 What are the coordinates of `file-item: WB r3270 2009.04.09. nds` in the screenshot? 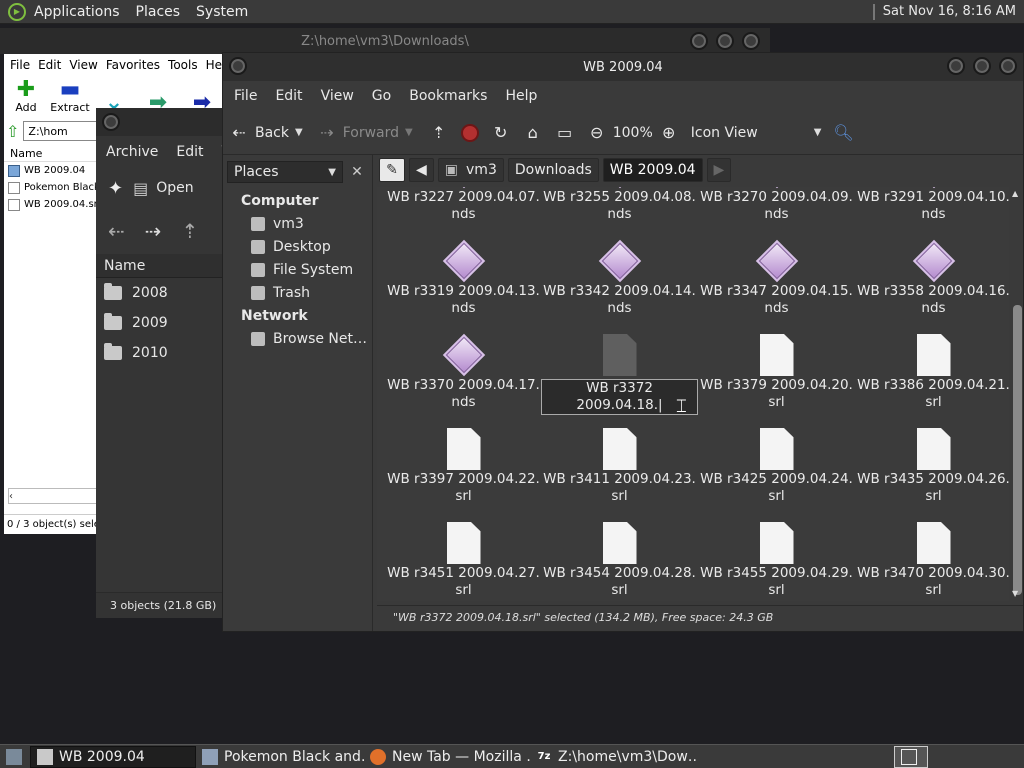 It's located at (776, 212).